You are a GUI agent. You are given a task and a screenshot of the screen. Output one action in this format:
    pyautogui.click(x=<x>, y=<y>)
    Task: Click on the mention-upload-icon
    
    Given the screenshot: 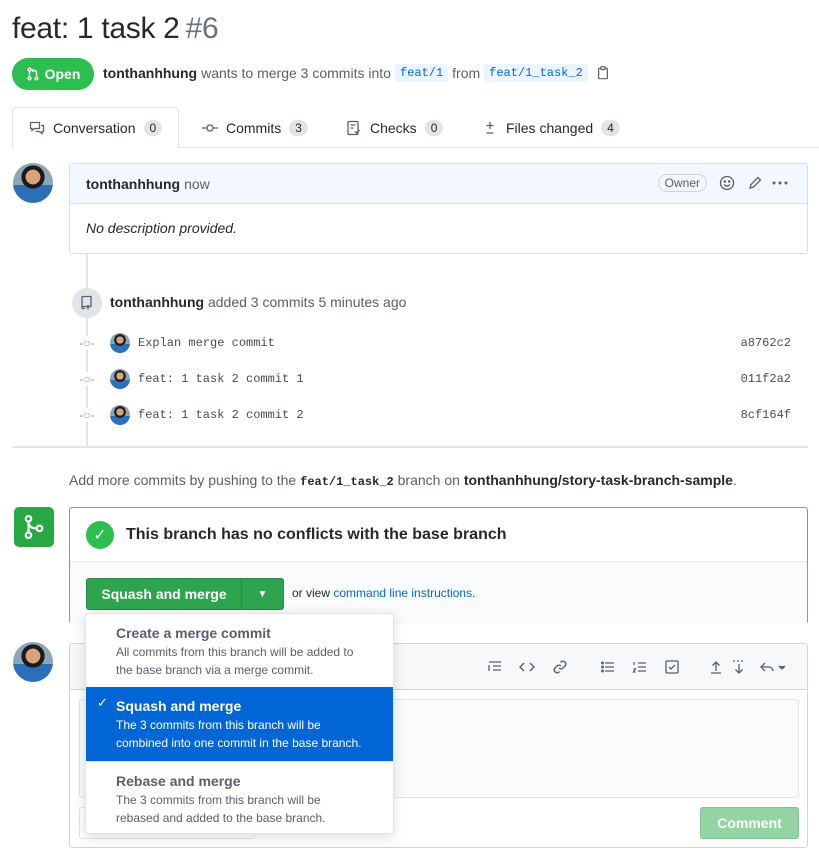 What is the action you would take?
    pyautogui.click(x=716, y=668)
    